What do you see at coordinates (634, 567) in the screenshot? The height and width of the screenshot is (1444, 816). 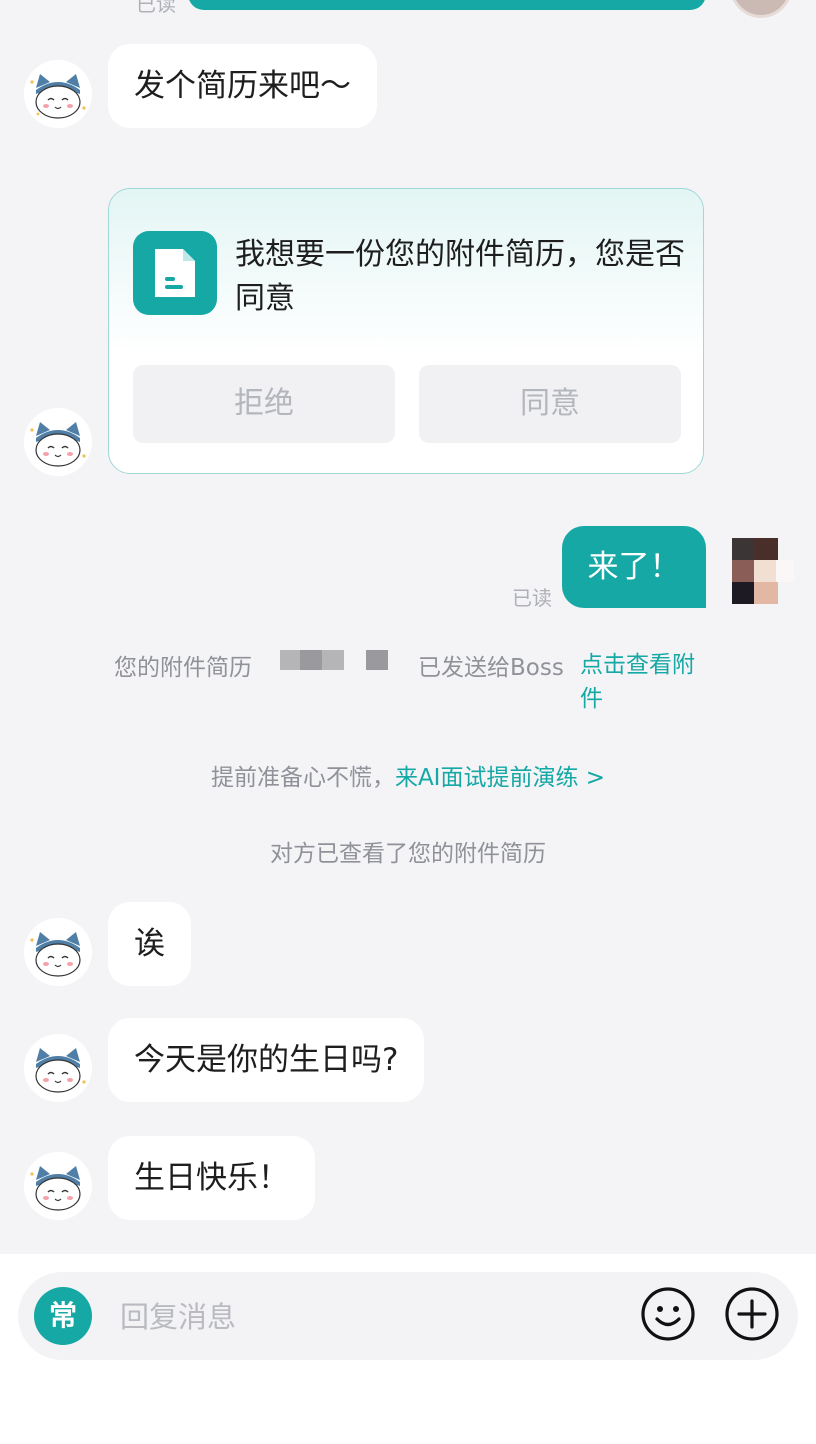 I see `my-message-bubble: 来了！` at bounding box center [634, 567].